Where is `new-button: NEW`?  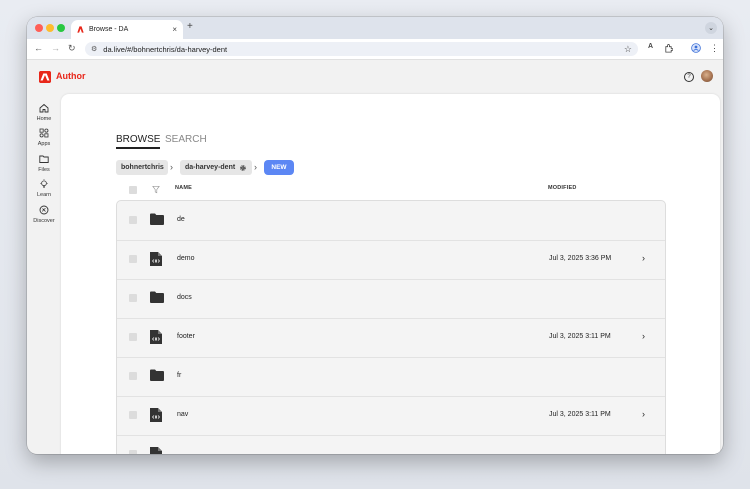
new-button: NEW is located at coordinates (279, 167).